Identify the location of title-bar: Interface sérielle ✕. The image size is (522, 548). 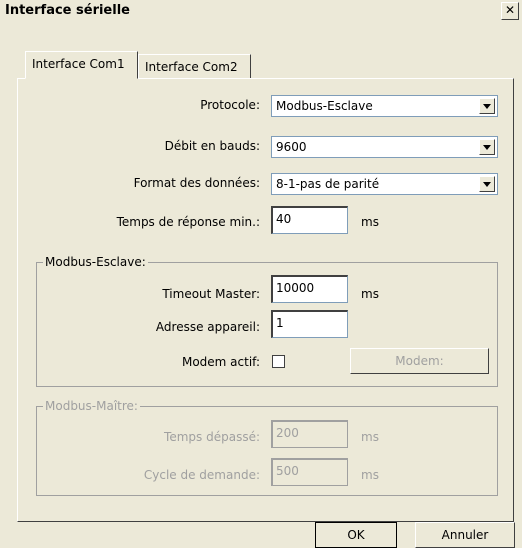
(261, 11).